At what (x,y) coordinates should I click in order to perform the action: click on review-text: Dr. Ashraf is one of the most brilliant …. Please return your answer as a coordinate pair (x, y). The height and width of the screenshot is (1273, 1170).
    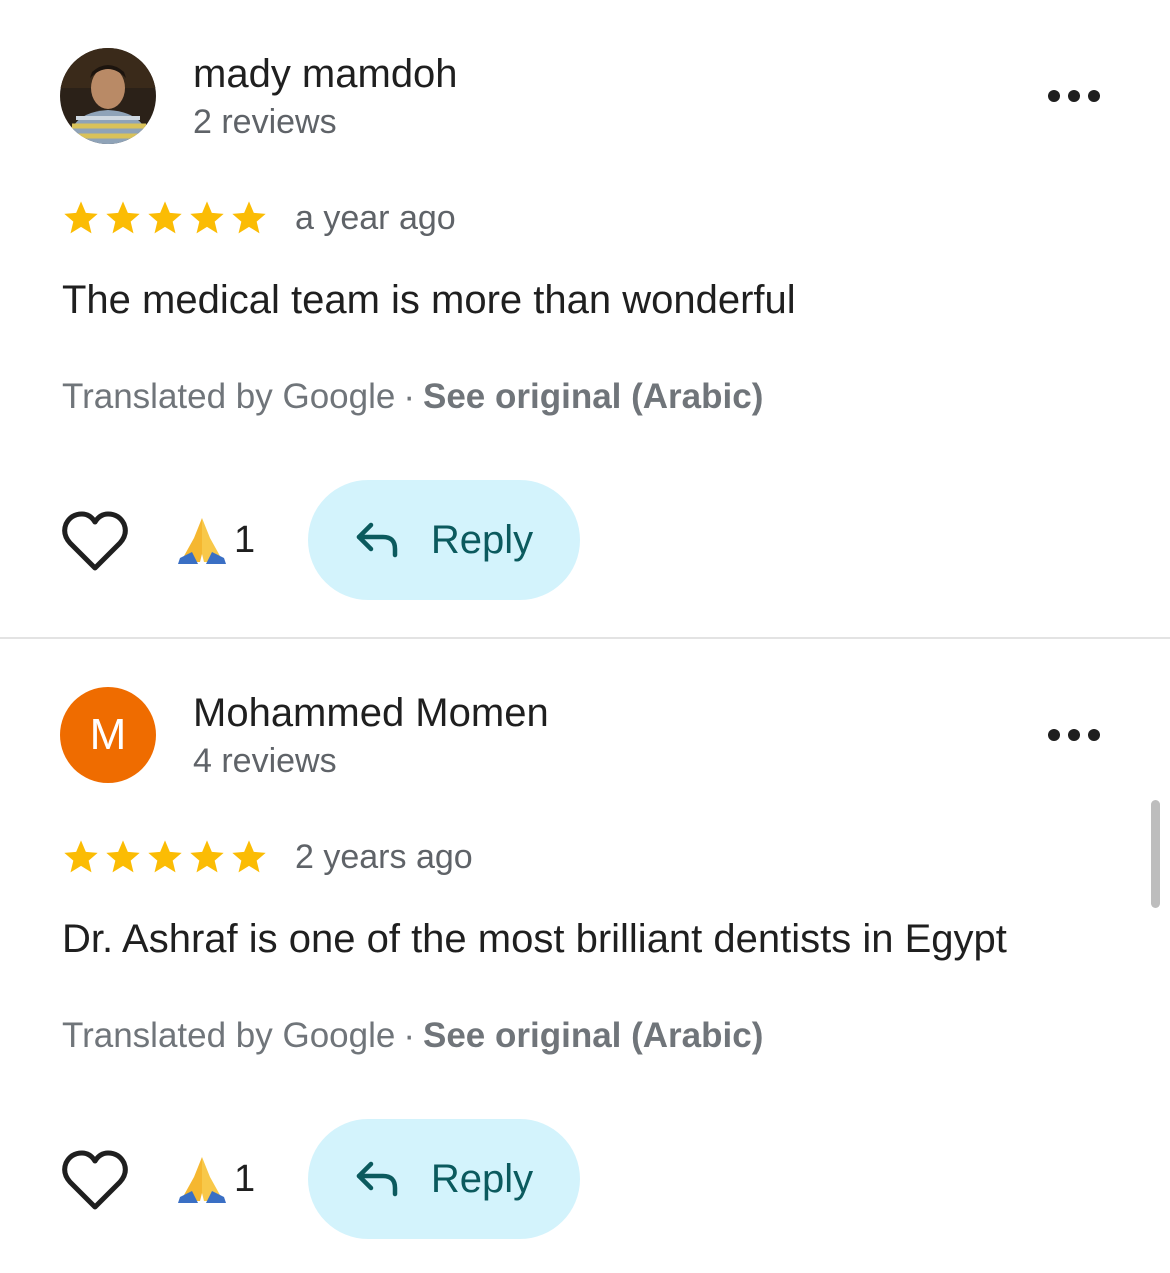
    Looking at the image, I should click on (534, 939).